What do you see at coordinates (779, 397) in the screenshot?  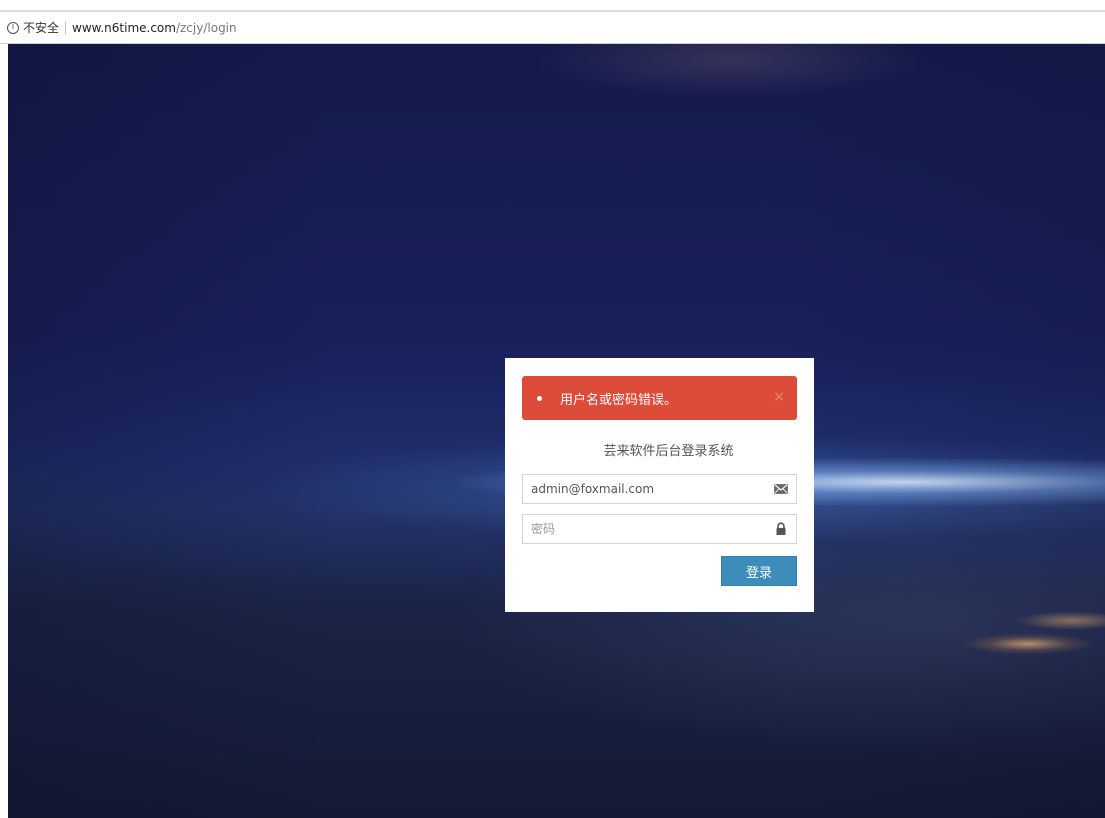 I see `close-icon: ×` at bounding box center [779, 397].